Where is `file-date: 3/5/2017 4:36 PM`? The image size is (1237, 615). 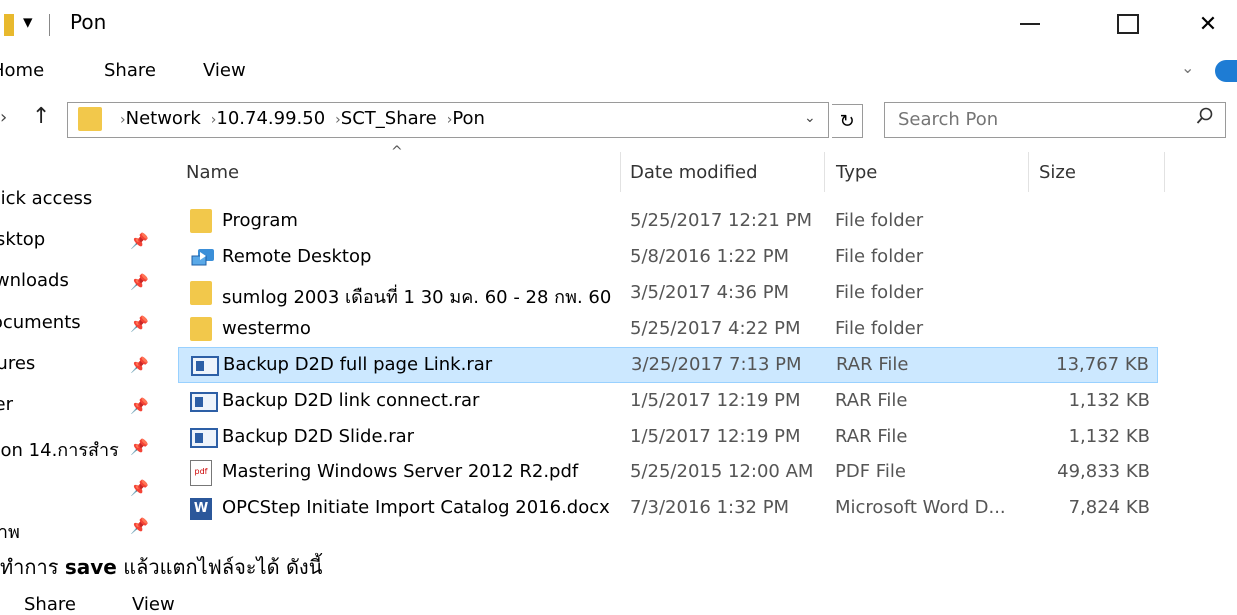 file-date: 3/5/2017 4:36 PM is located at coordinates (710, 292).